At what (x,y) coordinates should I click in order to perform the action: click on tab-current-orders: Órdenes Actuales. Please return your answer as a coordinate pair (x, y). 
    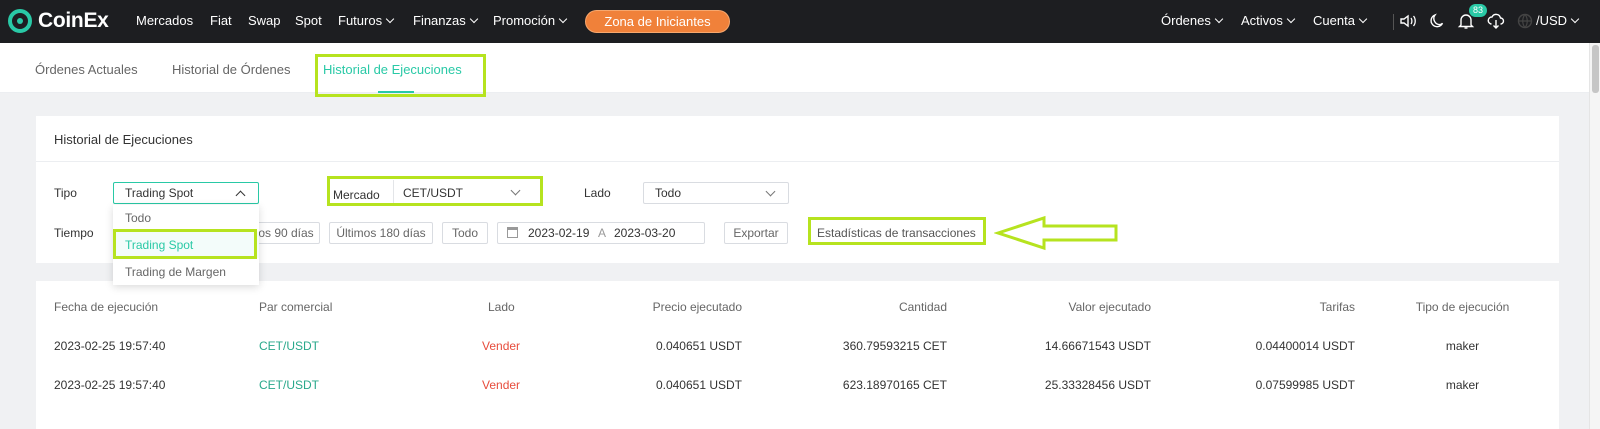
    Looking at the image, I should click on (86, 69).